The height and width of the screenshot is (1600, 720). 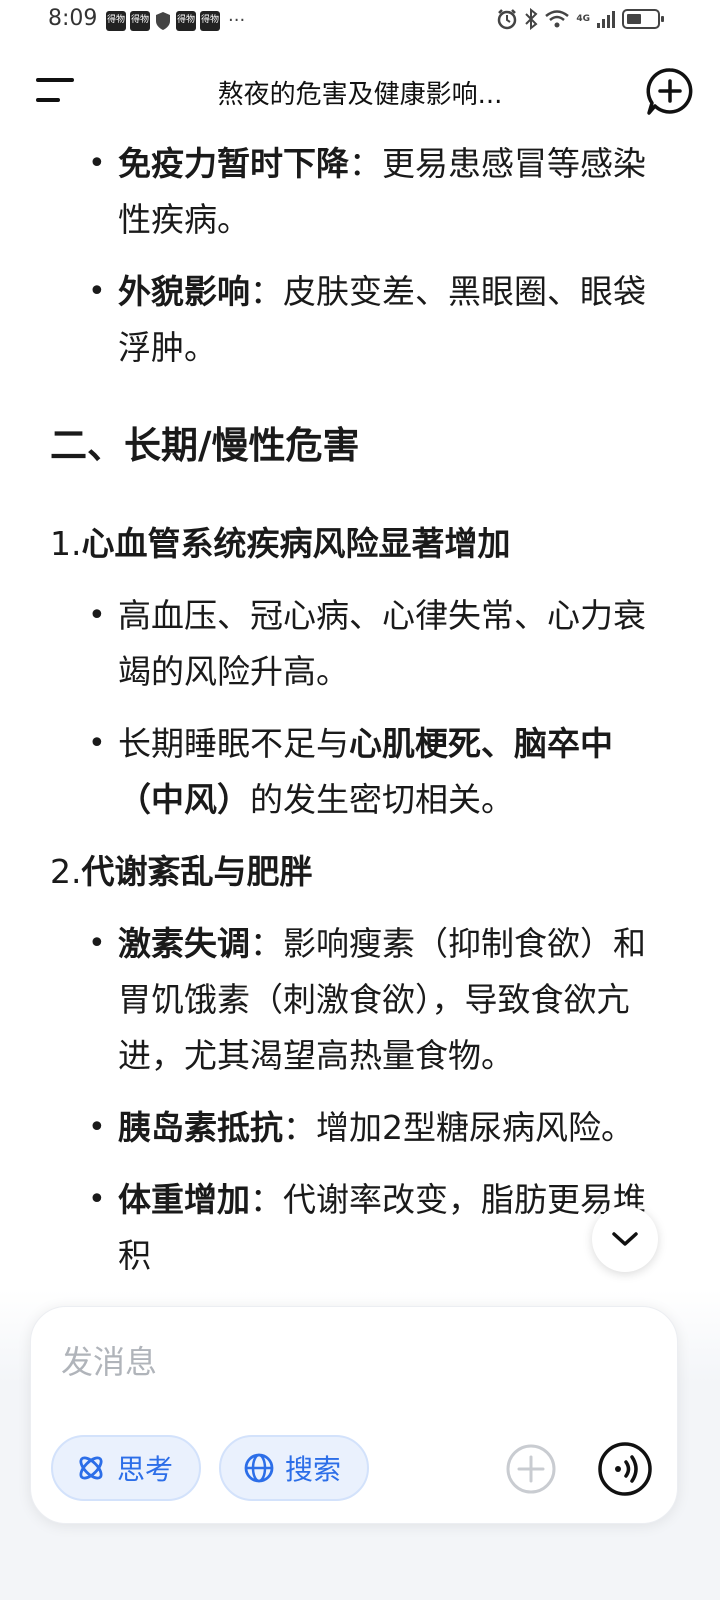 What do you see at coordinates (73, 18) in the screenshot?
I see `status-time: 8:09` at bounding box center [73, 18].